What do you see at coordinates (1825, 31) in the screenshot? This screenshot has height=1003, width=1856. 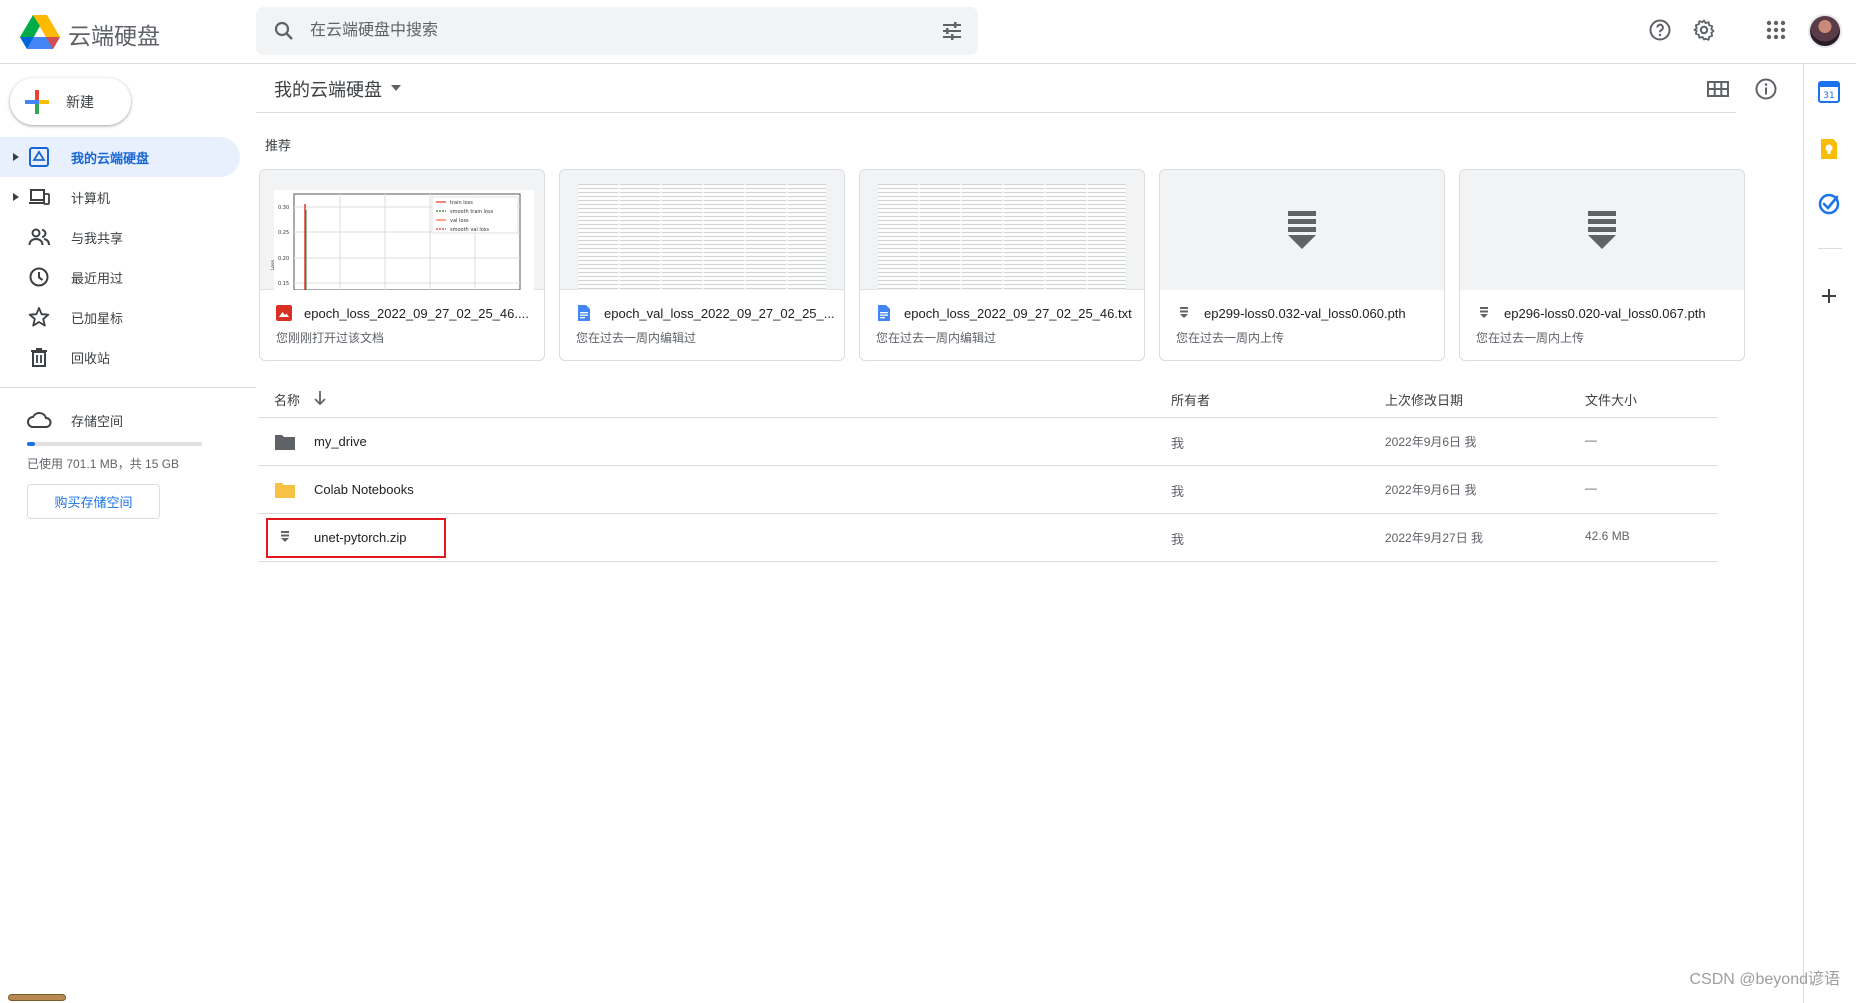 I see `account-avatar` at bounding box center [1825, 31].